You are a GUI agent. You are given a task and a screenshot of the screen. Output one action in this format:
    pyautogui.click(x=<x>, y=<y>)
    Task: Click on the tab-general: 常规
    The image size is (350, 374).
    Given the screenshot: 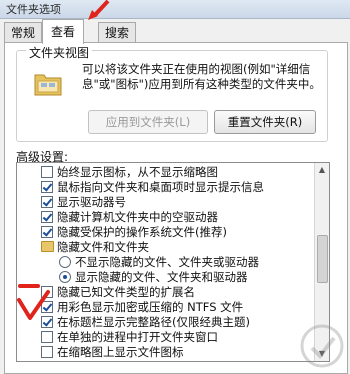 What is the action you would take?
    pyautogui.click(x=23, y=32)
    